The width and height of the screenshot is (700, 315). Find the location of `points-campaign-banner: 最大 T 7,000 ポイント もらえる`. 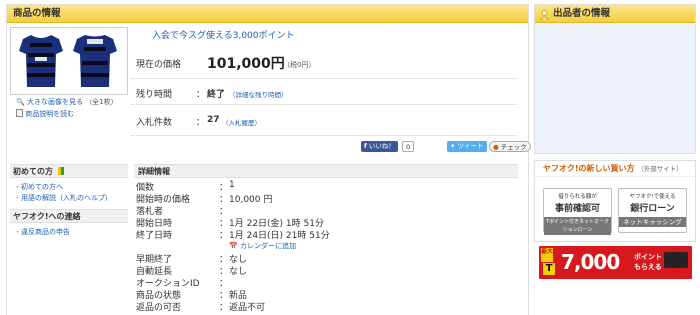

points-campaign-banner: 最大 T 7,000 ポイント もらえる is located at coordinates (615, 262).